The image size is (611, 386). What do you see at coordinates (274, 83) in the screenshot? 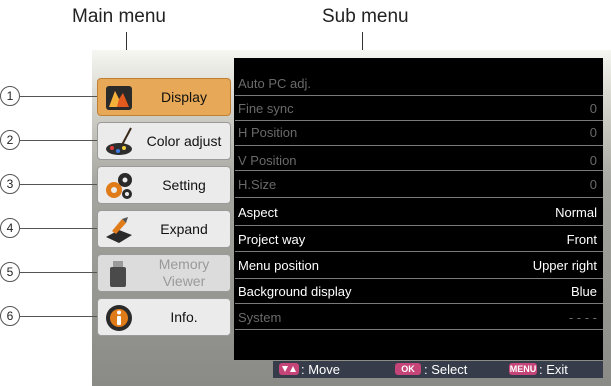
I see `row-label: Auto PC adj.` at bounding box center [274, 83].